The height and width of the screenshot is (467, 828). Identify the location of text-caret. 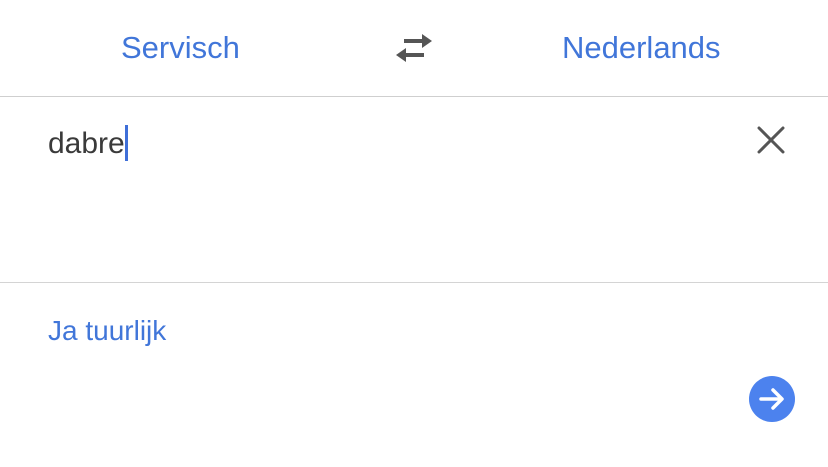
(126, 143).